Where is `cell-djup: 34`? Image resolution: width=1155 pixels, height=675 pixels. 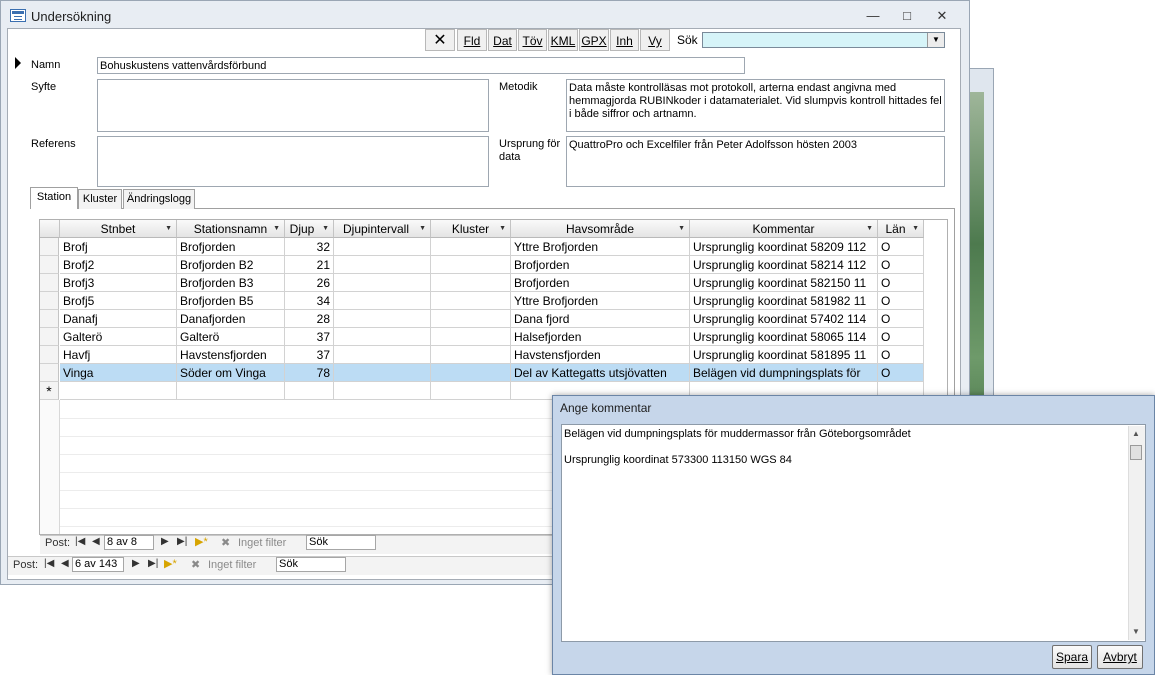
cell-djup: 34 is located at coordinates (309, 301).